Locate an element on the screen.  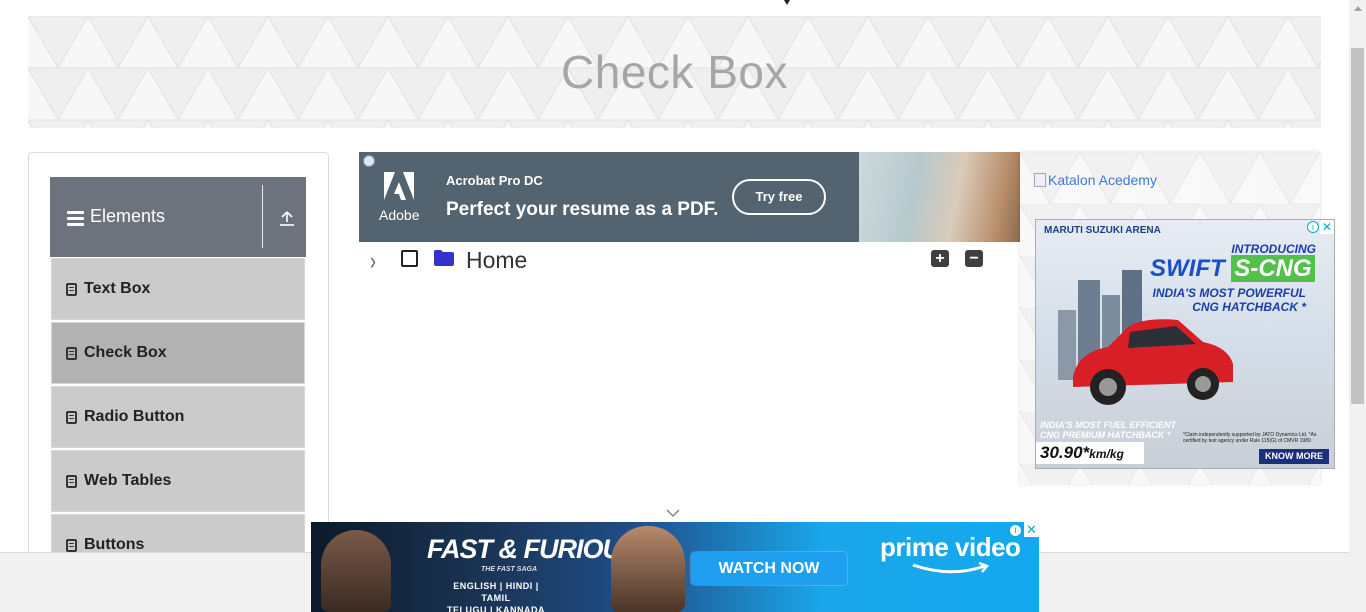
tree-node-label: Home is located at coordinates (496, 260).